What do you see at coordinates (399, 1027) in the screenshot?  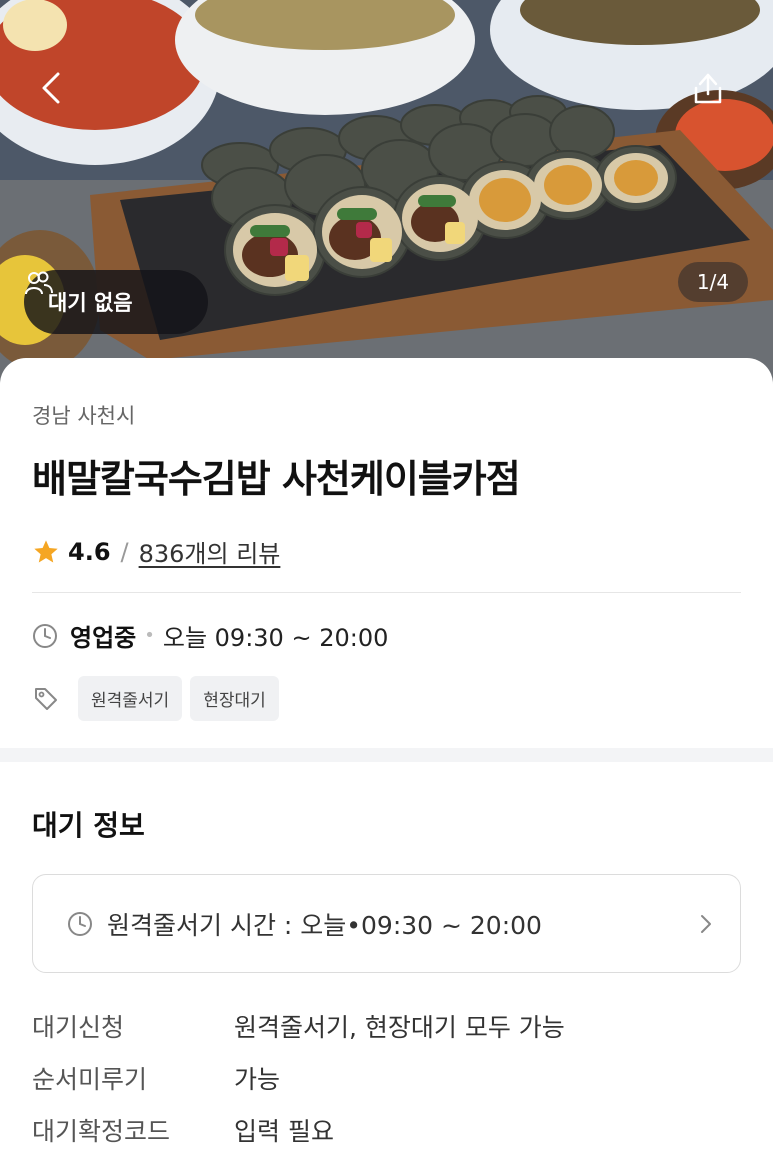 I see `detail-value: 원격줄서기, 현장대기 모두 가능` at bounding box center [399, 1027].